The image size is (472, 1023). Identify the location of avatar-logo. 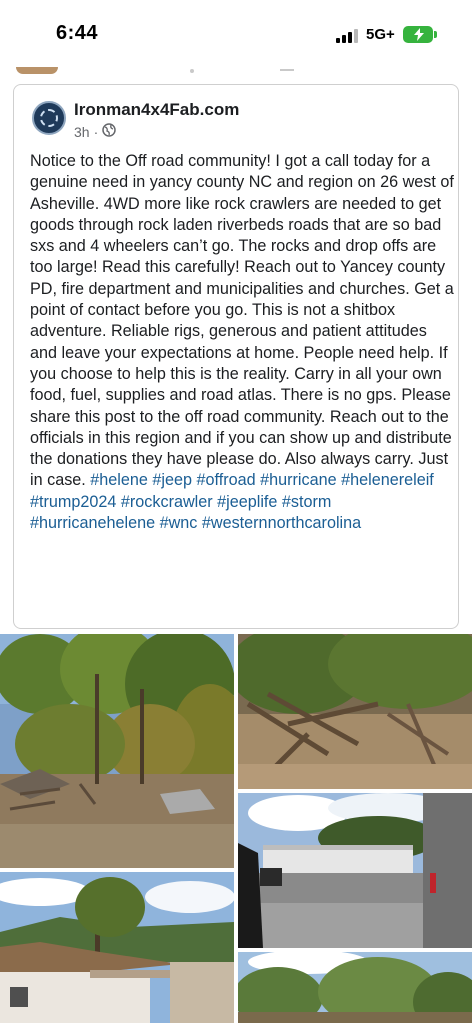
(49, 118).